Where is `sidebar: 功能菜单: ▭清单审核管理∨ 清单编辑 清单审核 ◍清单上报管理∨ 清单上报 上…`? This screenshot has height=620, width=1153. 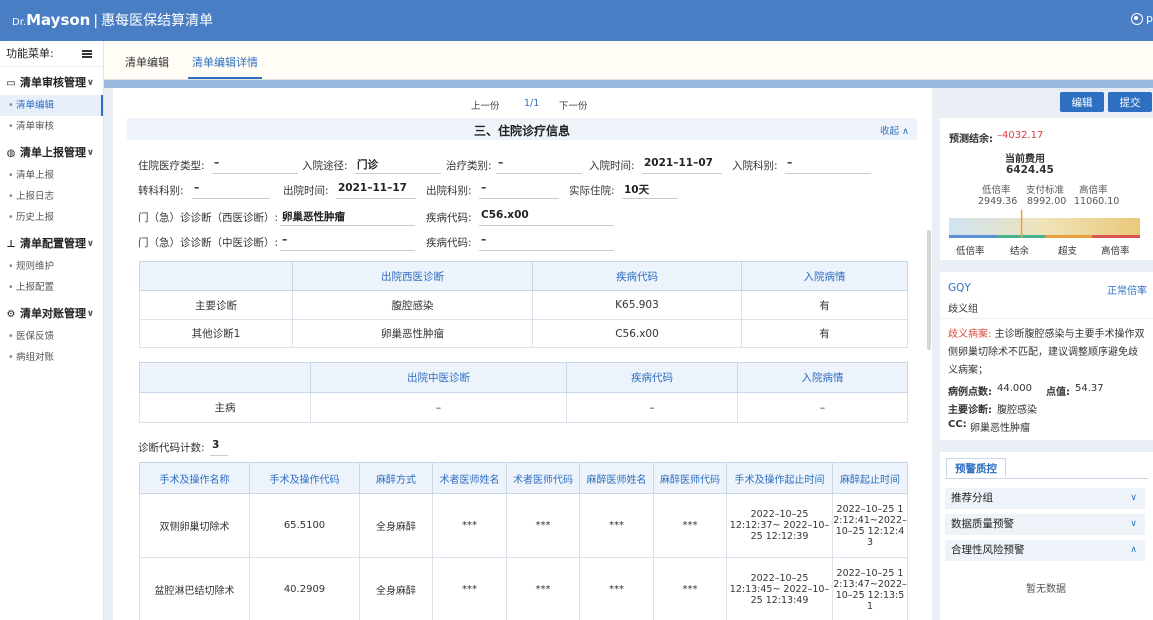 sidebar: 功能菜单: ▭清单审核管理∨ 清单编辑 清单审核 ◍清单上报管理∨ 清单上报 上… is located at coordinates (52, 330).